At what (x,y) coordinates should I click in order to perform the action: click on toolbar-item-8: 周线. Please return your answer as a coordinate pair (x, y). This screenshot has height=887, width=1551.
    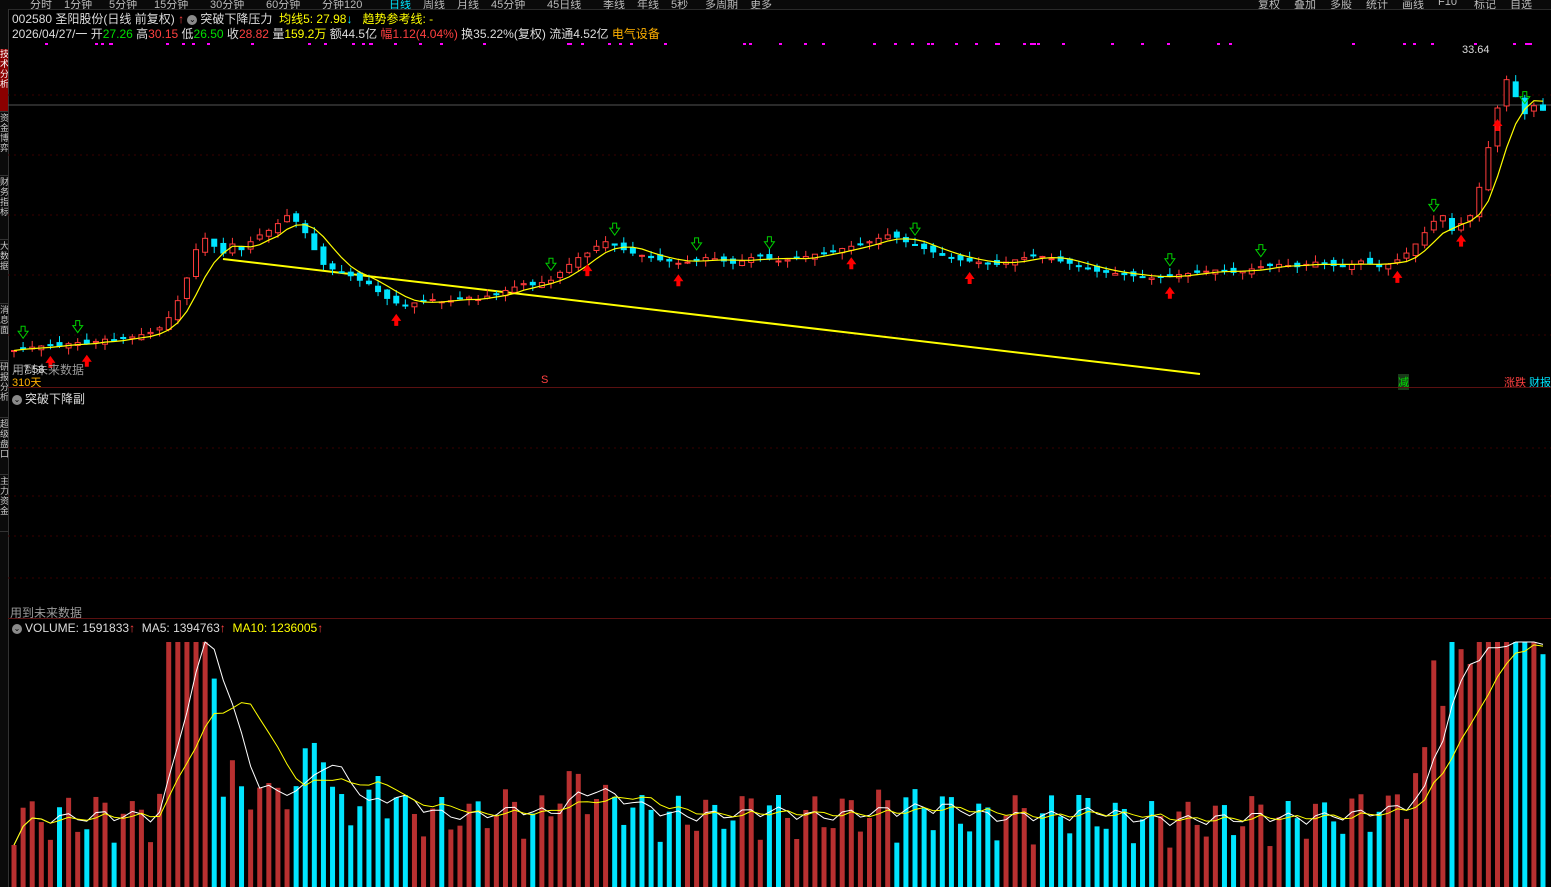
    Looking at the image, I should click on (434, 5).